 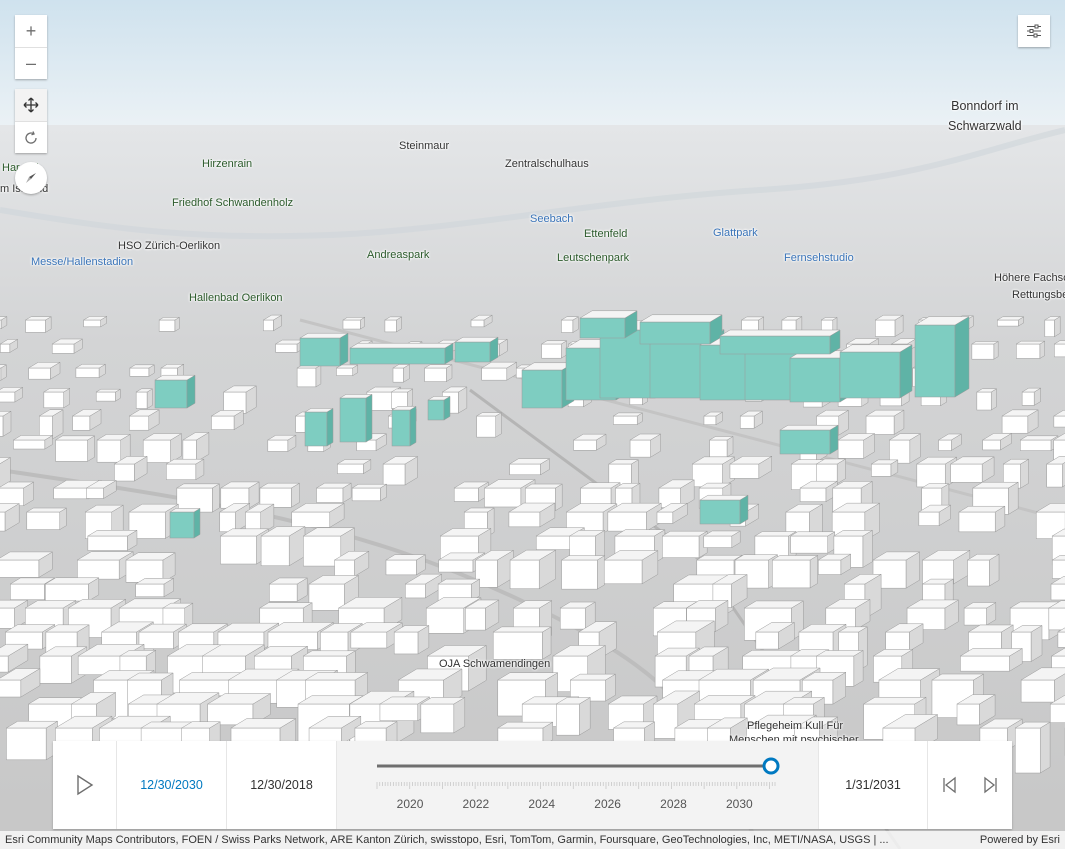 What do you see at coordinates (873, 785) in the screenshot?
I see `max-date: 1/31/2031` at bounding box center [873, 785].